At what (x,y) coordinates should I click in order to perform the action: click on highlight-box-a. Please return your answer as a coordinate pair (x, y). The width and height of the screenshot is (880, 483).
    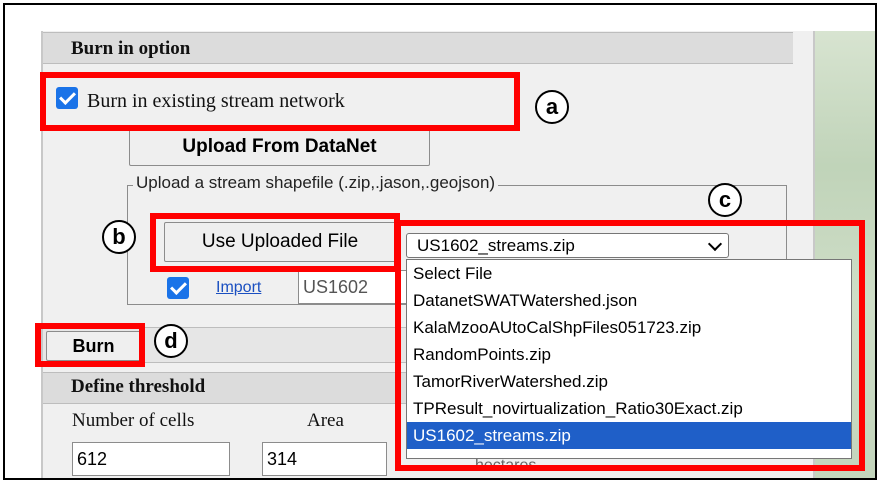
    Looking at the image, I should click on (280, 101).